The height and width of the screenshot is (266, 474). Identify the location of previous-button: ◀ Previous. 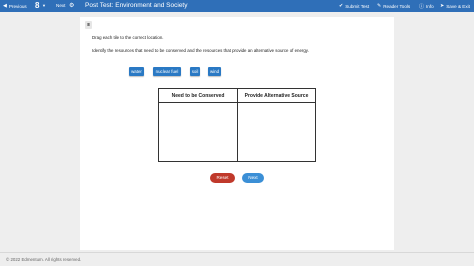
(15, 6).